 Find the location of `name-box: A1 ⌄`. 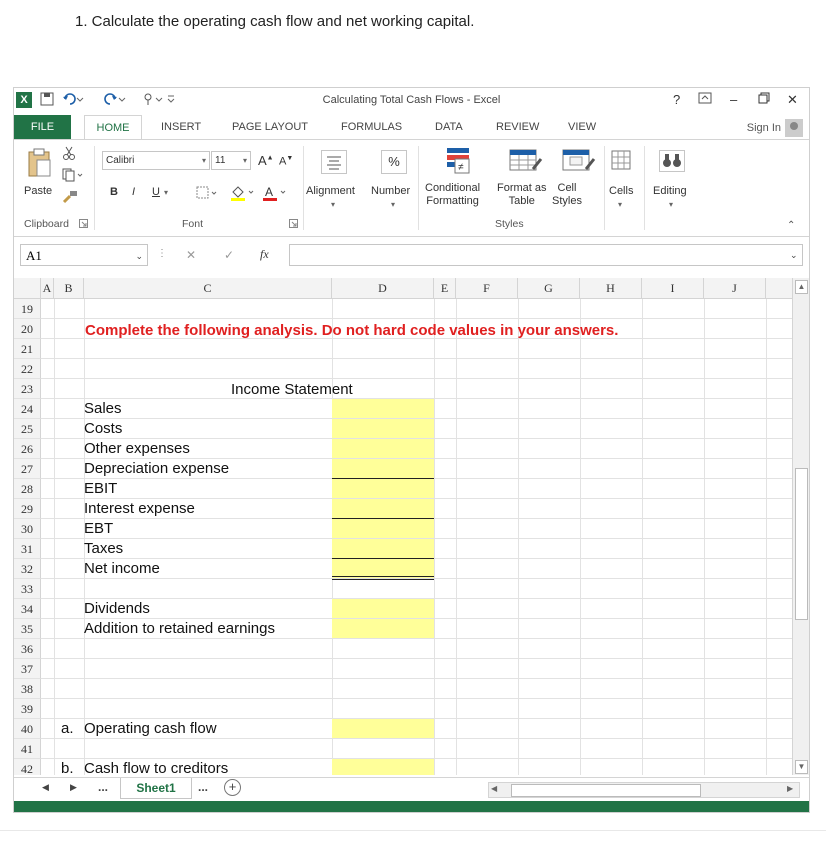

name-box: A1 ⌄ is located at coordinates (84, 255).